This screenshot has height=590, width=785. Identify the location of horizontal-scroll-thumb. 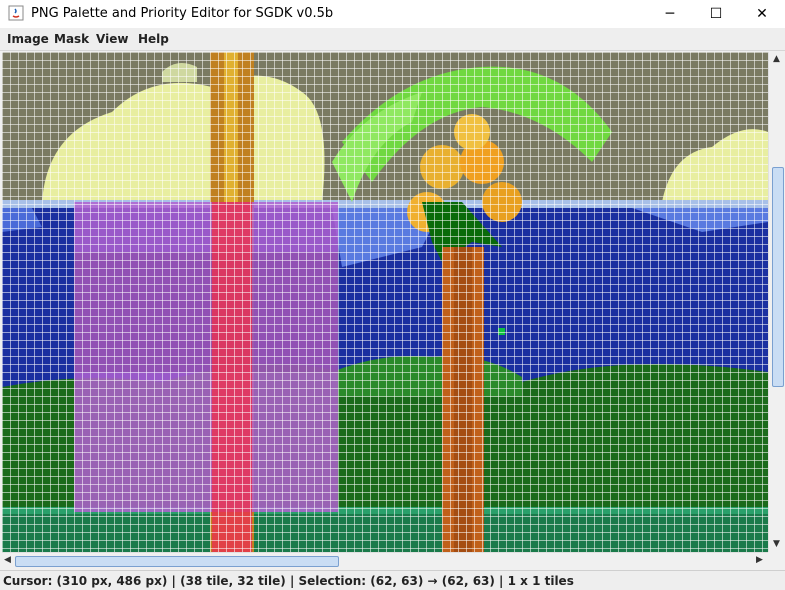
(177, 561).